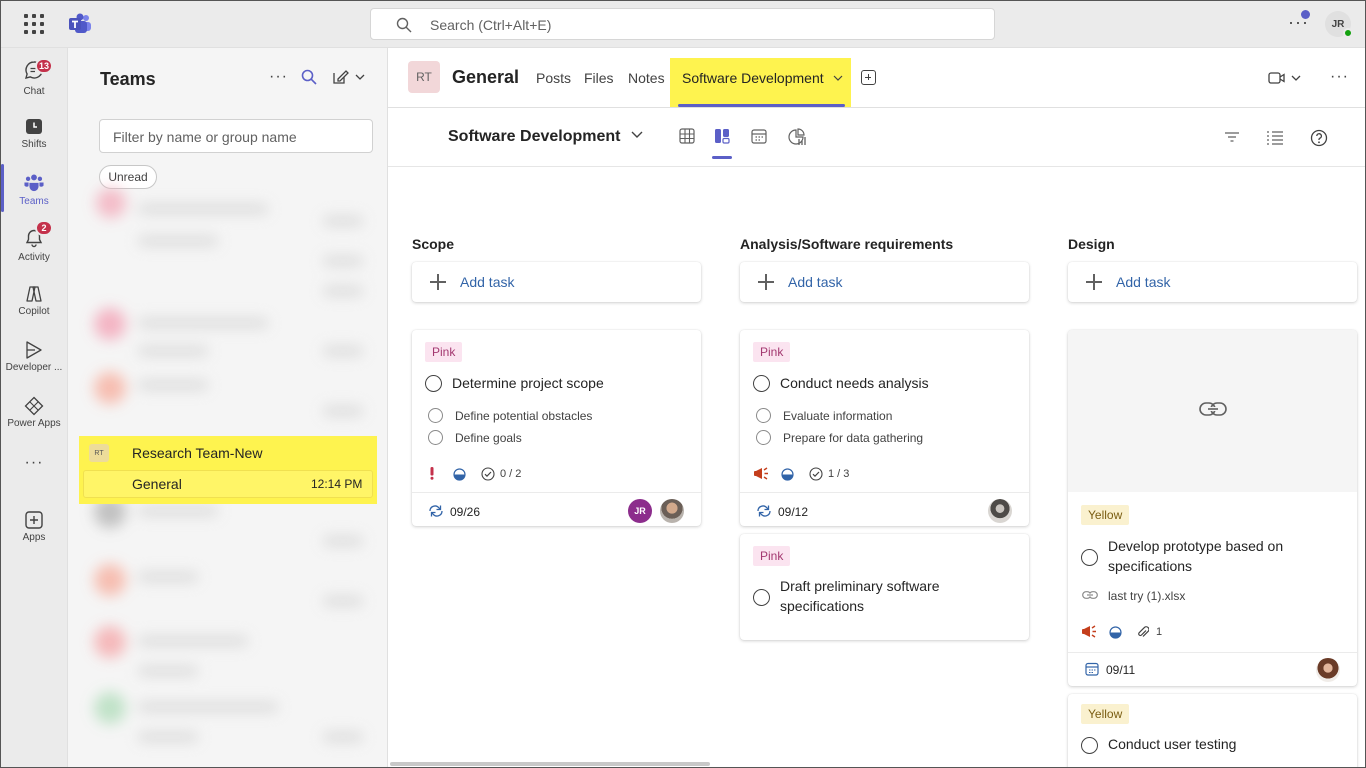 Image resolution: width=1366 pixels, height=768 pixels. Describe the element at coordinates (553, 78) in the screenshot. I see `tab-posts: Posts` at that location.